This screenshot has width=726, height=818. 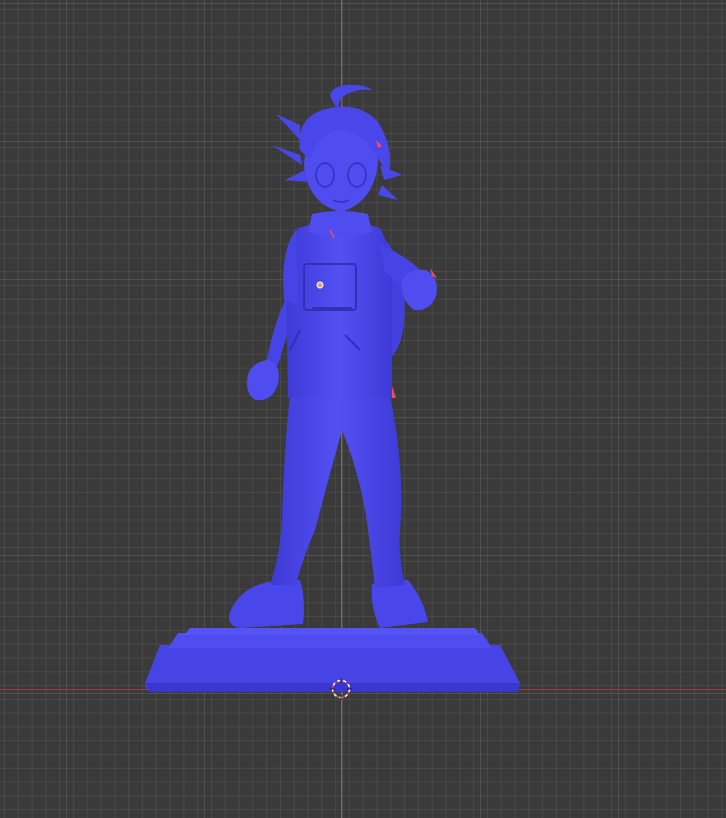 I want to click on figure-shoes, so click(x=328, y=604).